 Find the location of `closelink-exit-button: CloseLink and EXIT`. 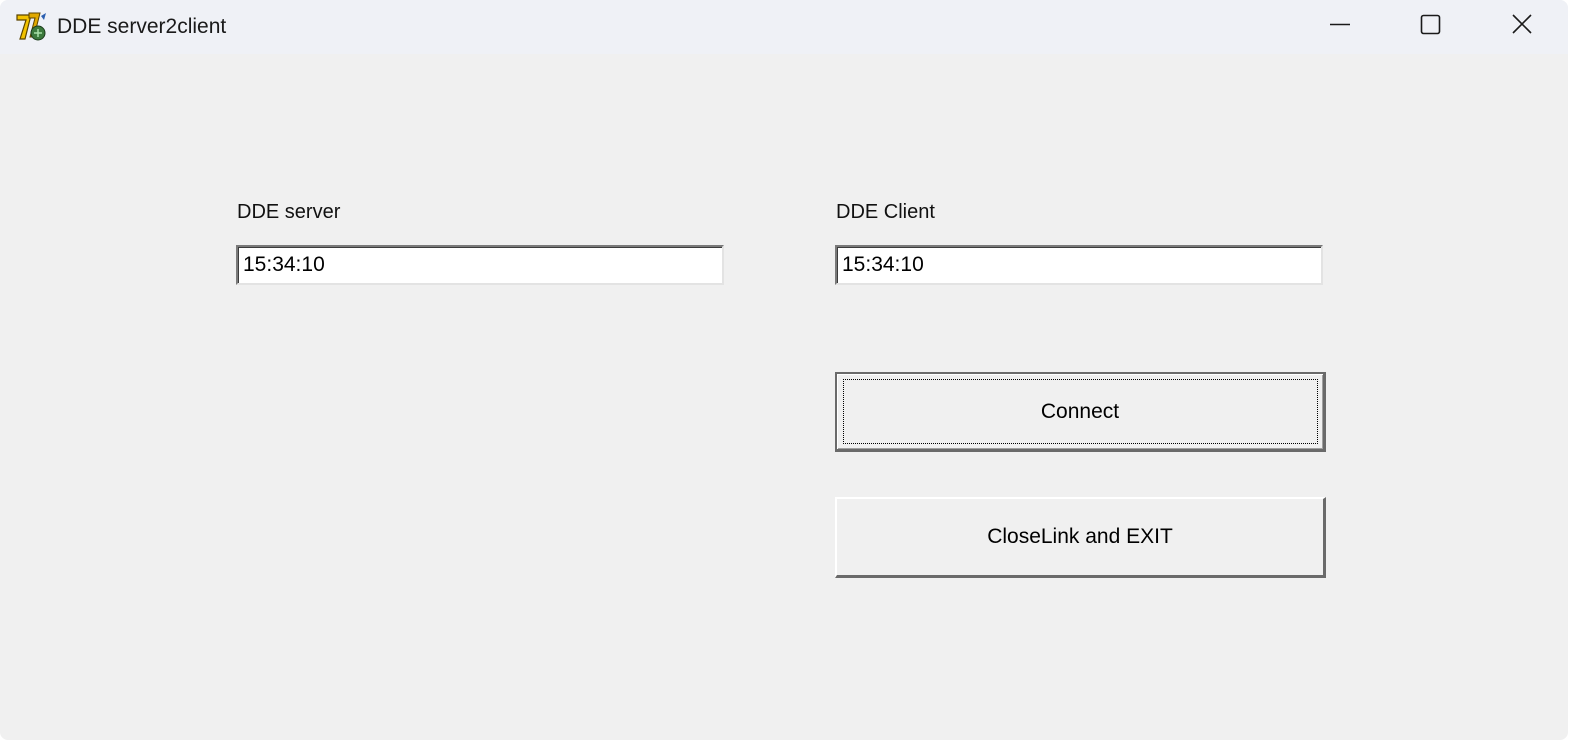

closelink-exit-button: CloseLink and EXIT is located at coordinates (1080, 537).